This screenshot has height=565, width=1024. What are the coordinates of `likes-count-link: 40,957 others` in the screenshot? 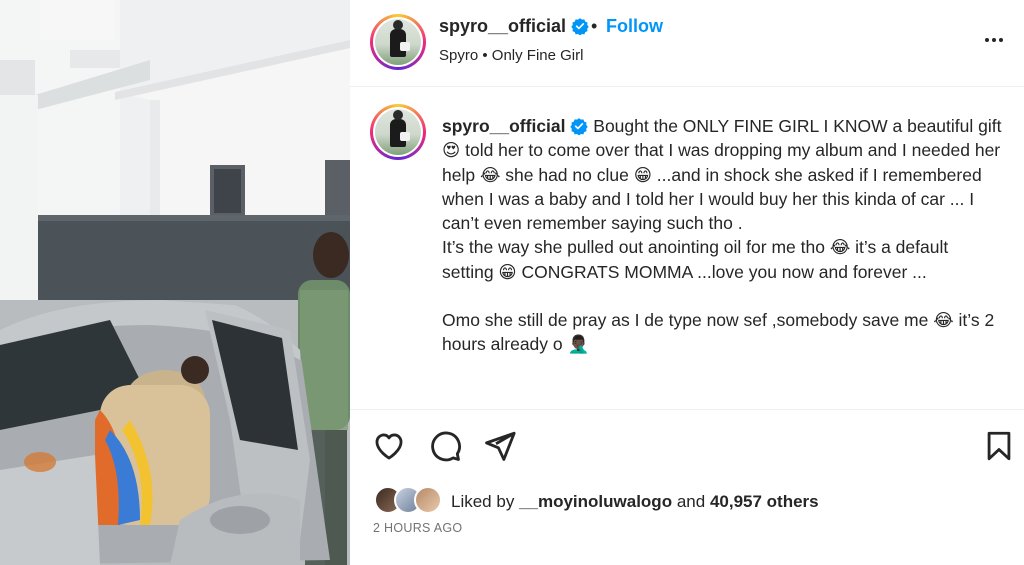 It's located at (764, 501).